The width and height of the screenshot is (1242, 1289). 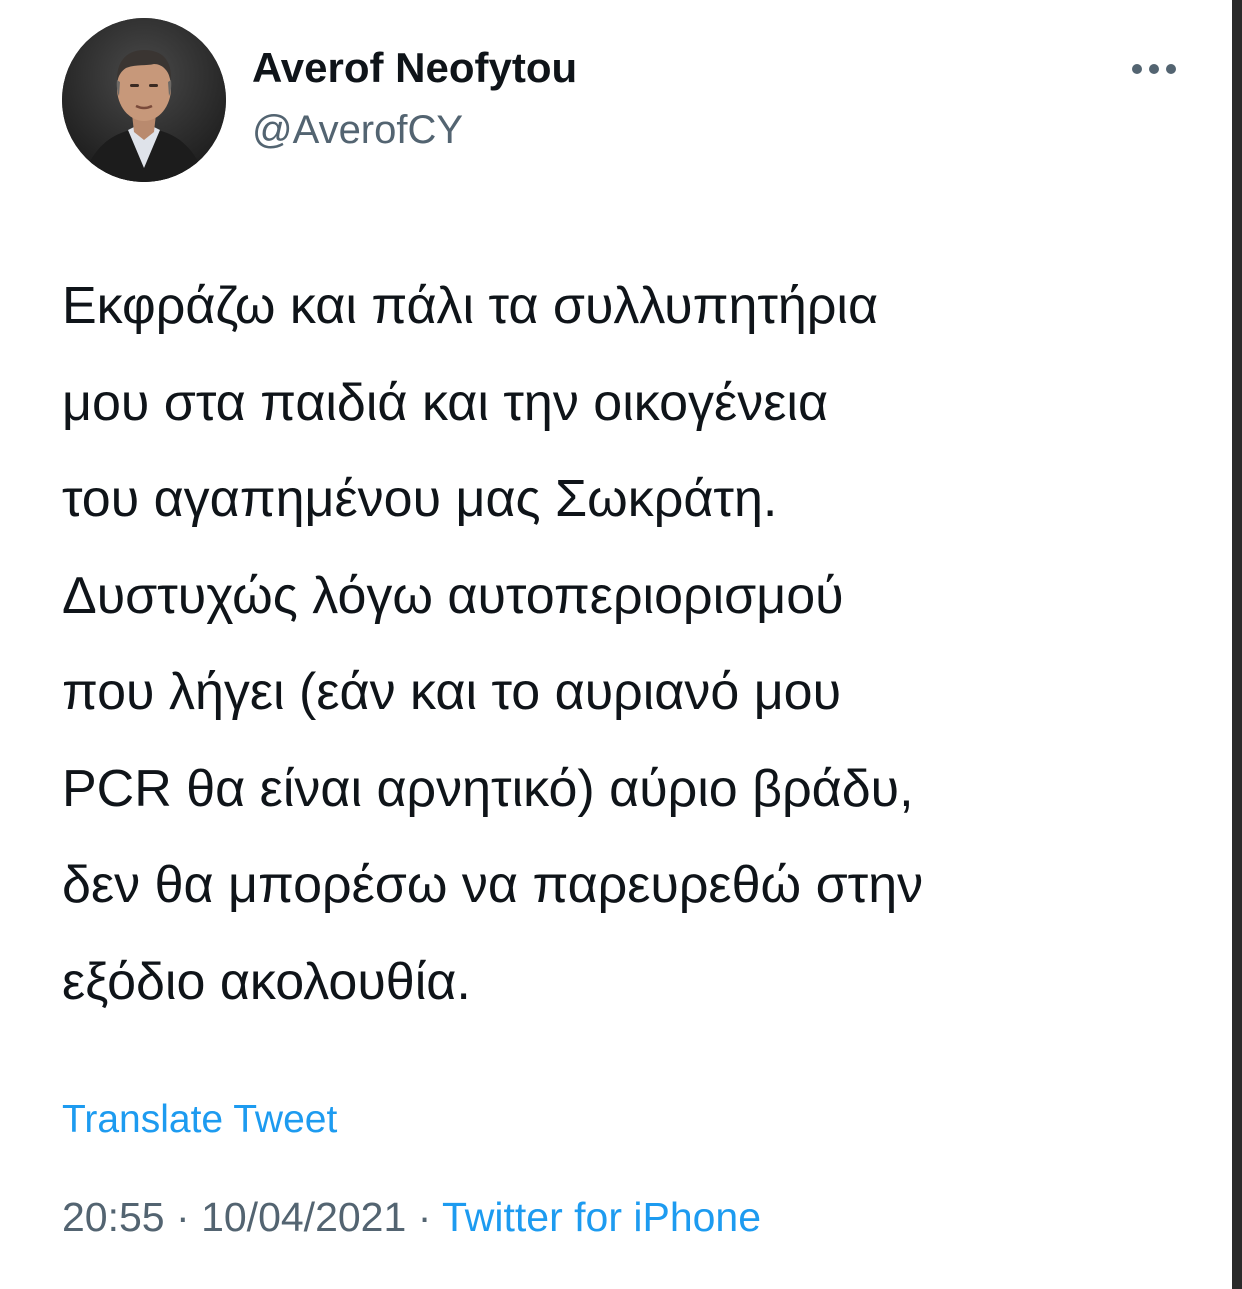 I want to click on tweet-text-line: Δυστυχώς λόγω αυτοπεριορισμού, so click(x=453, y=595).